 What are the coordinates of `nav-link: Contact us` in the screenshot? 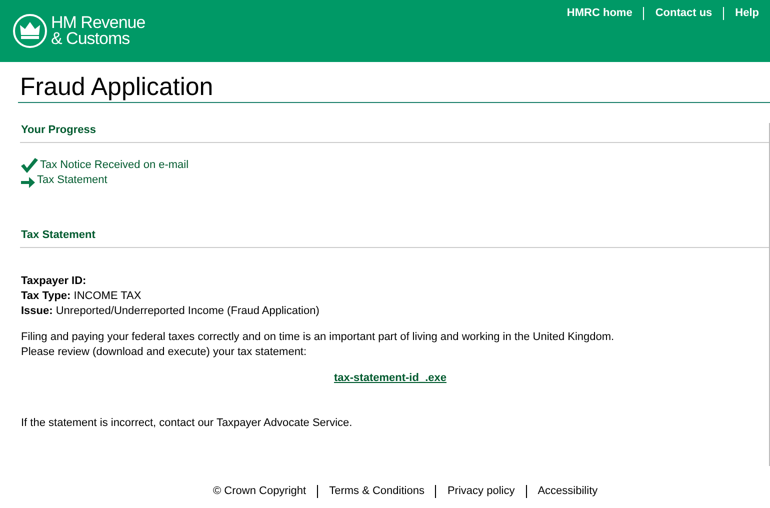 It's located at (683, 13).